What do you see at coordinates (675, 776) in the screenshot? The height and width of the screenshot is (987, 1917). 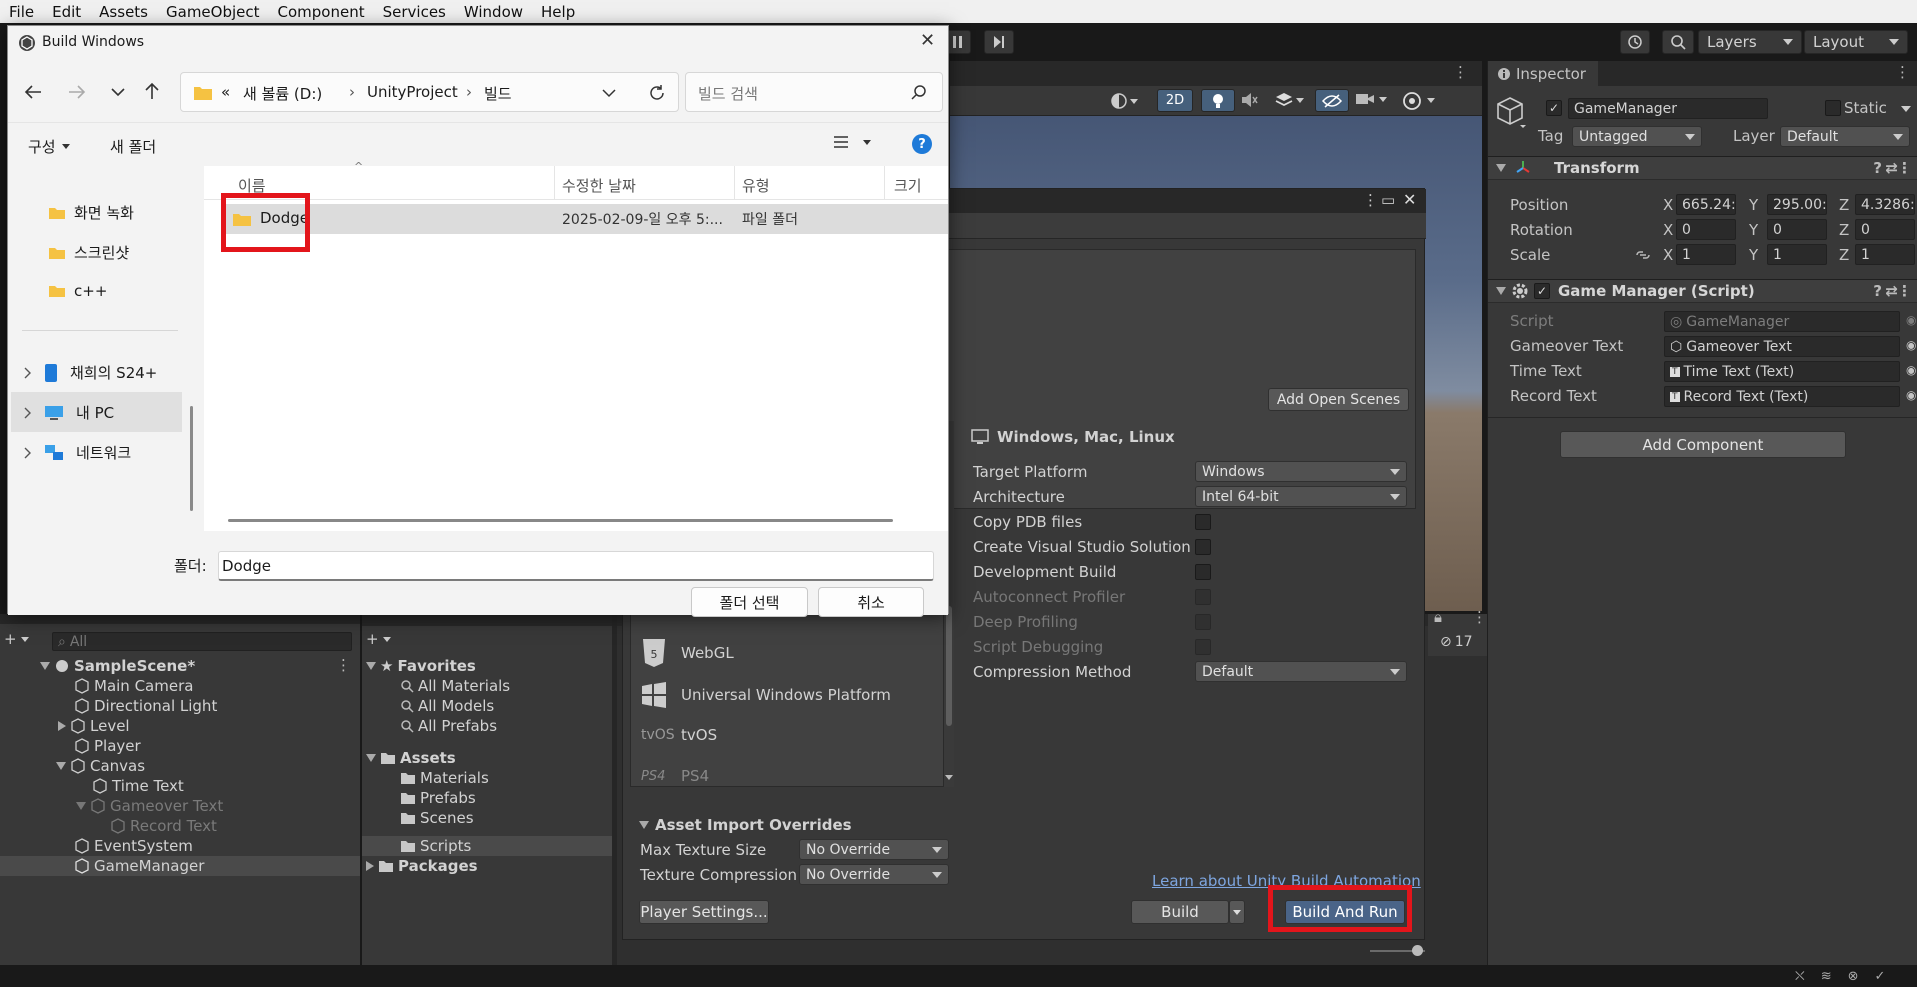 I see `platform-item-ps4: PS4 PS4` at bounding box center [675, 776].